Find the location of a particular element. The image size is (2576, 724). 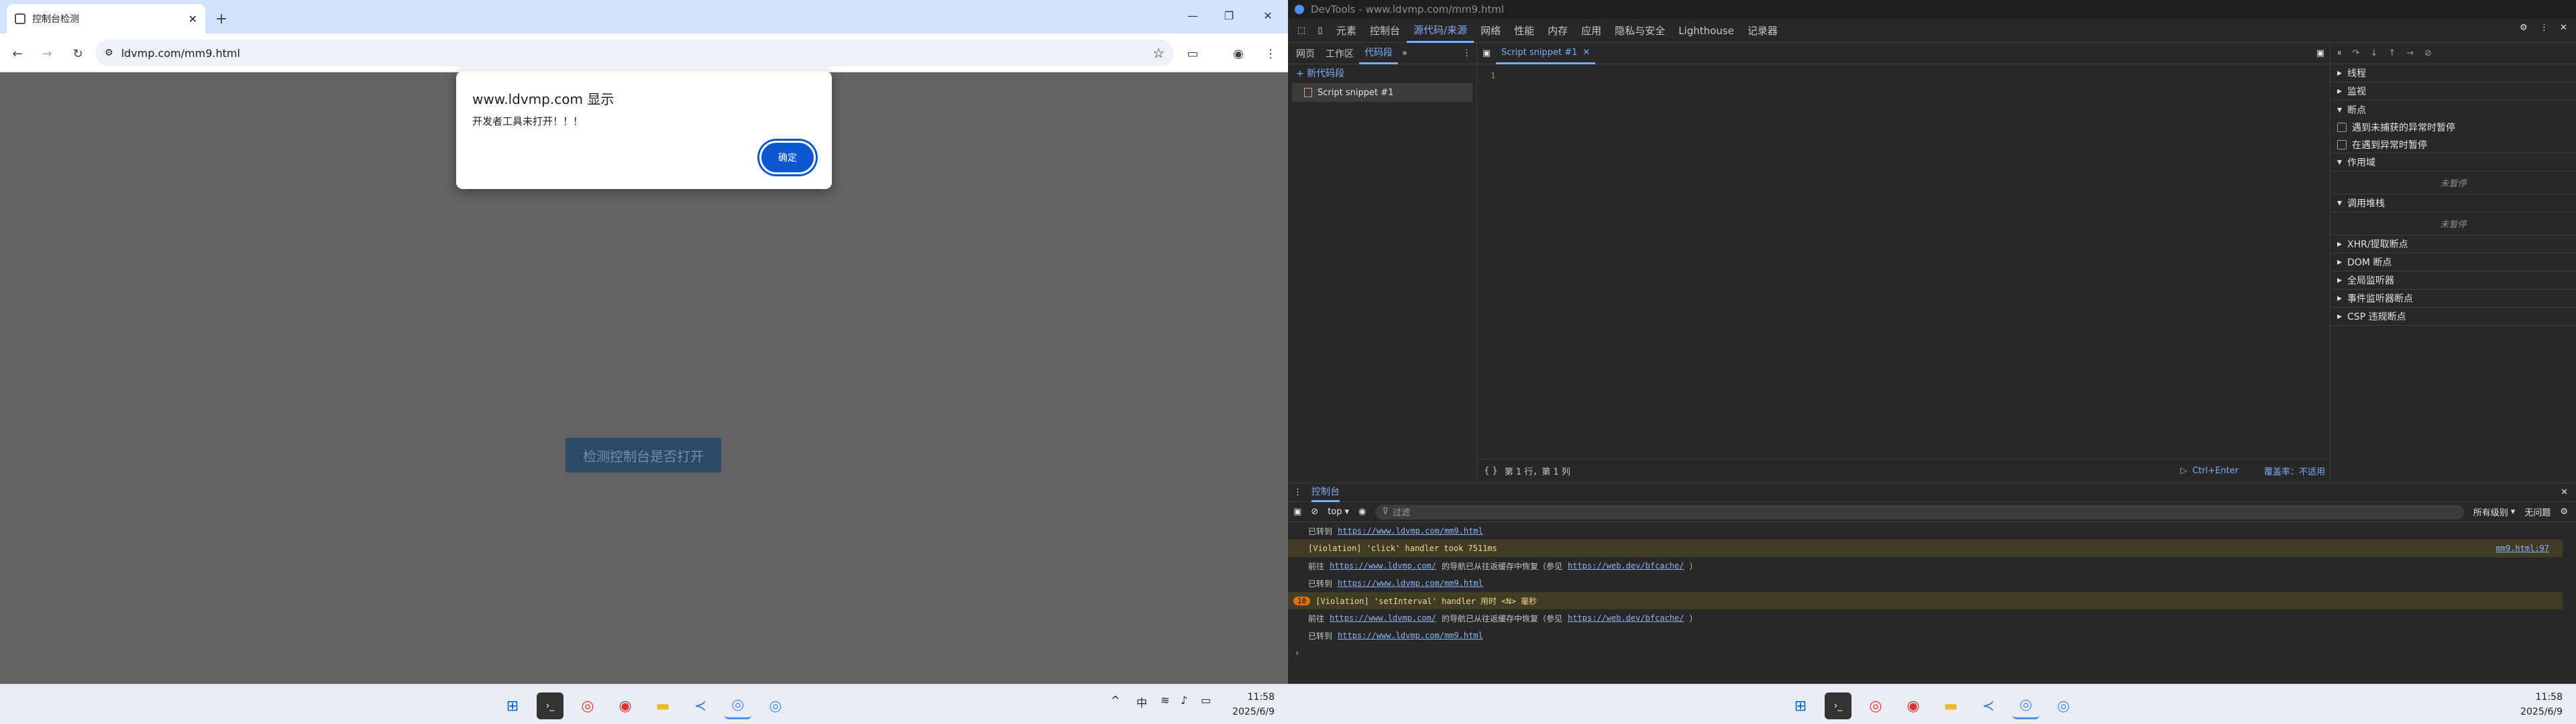

pause-caught-checkbox: 在遇到异常时暂停 is located at coordinates (2453, 145).